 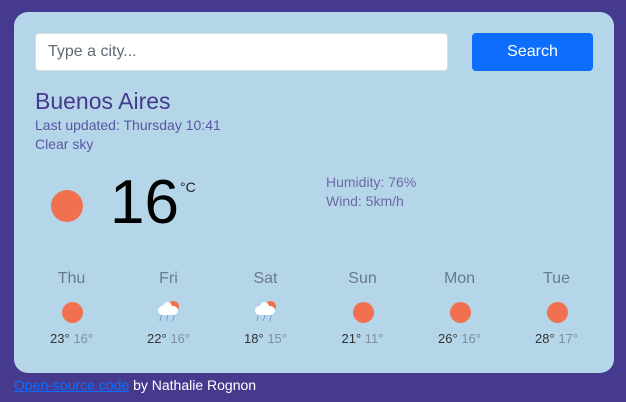 I want to click on forecast-max-temp: 26°, so click(x=448, y=338).